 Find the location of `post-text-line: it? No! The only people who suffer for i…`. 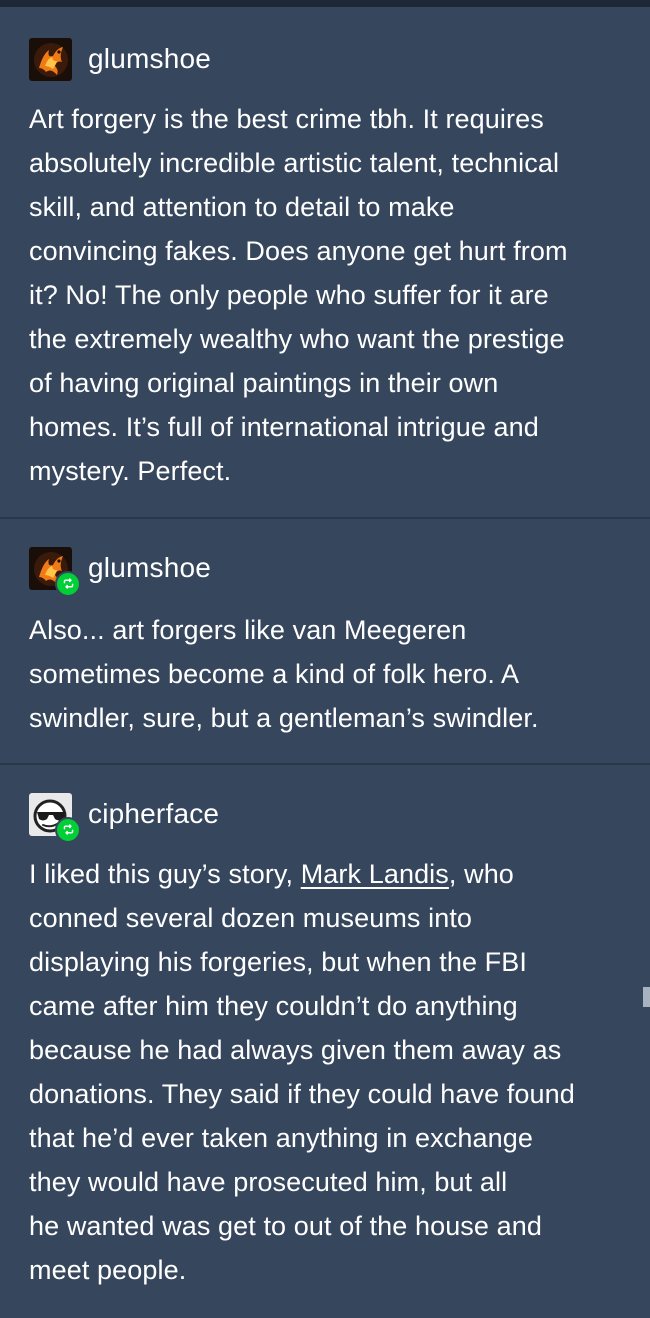

post-text-line: it? No! The only people who suffer for i… is located at coordinates (289, 295).